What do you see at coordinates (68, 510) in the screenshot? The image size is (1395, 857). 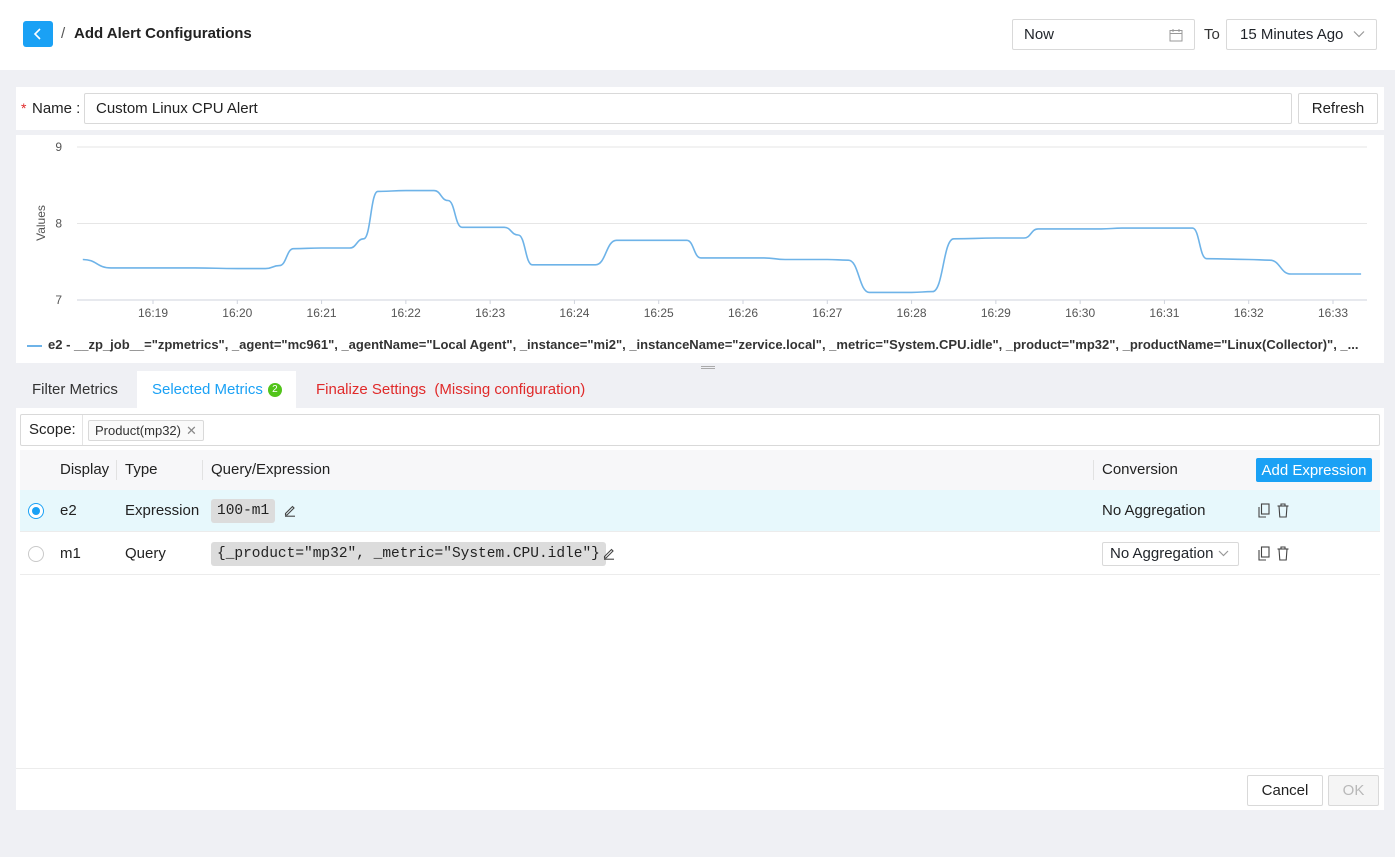 I see `row-display: e2` at bounding box center [68, 510].